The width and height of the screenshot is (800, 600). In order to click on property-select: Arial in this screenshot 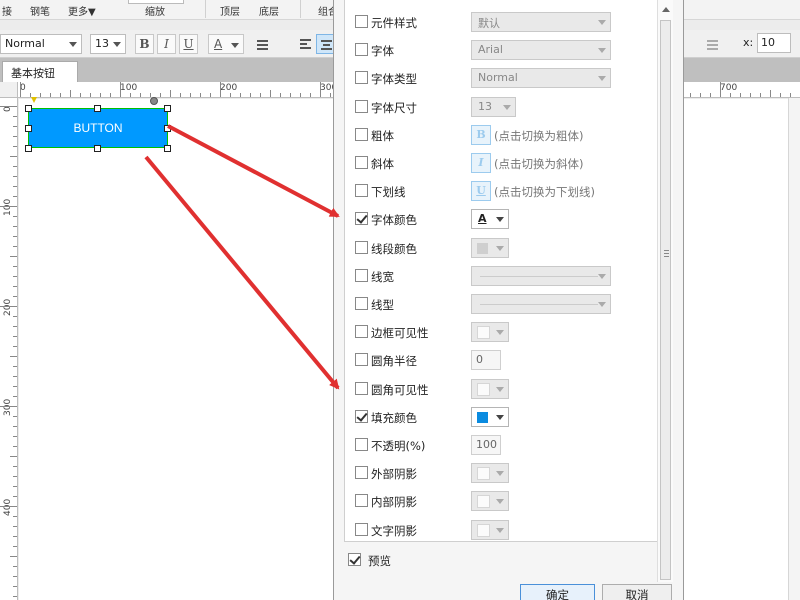, I will do `click(541, 50)`.